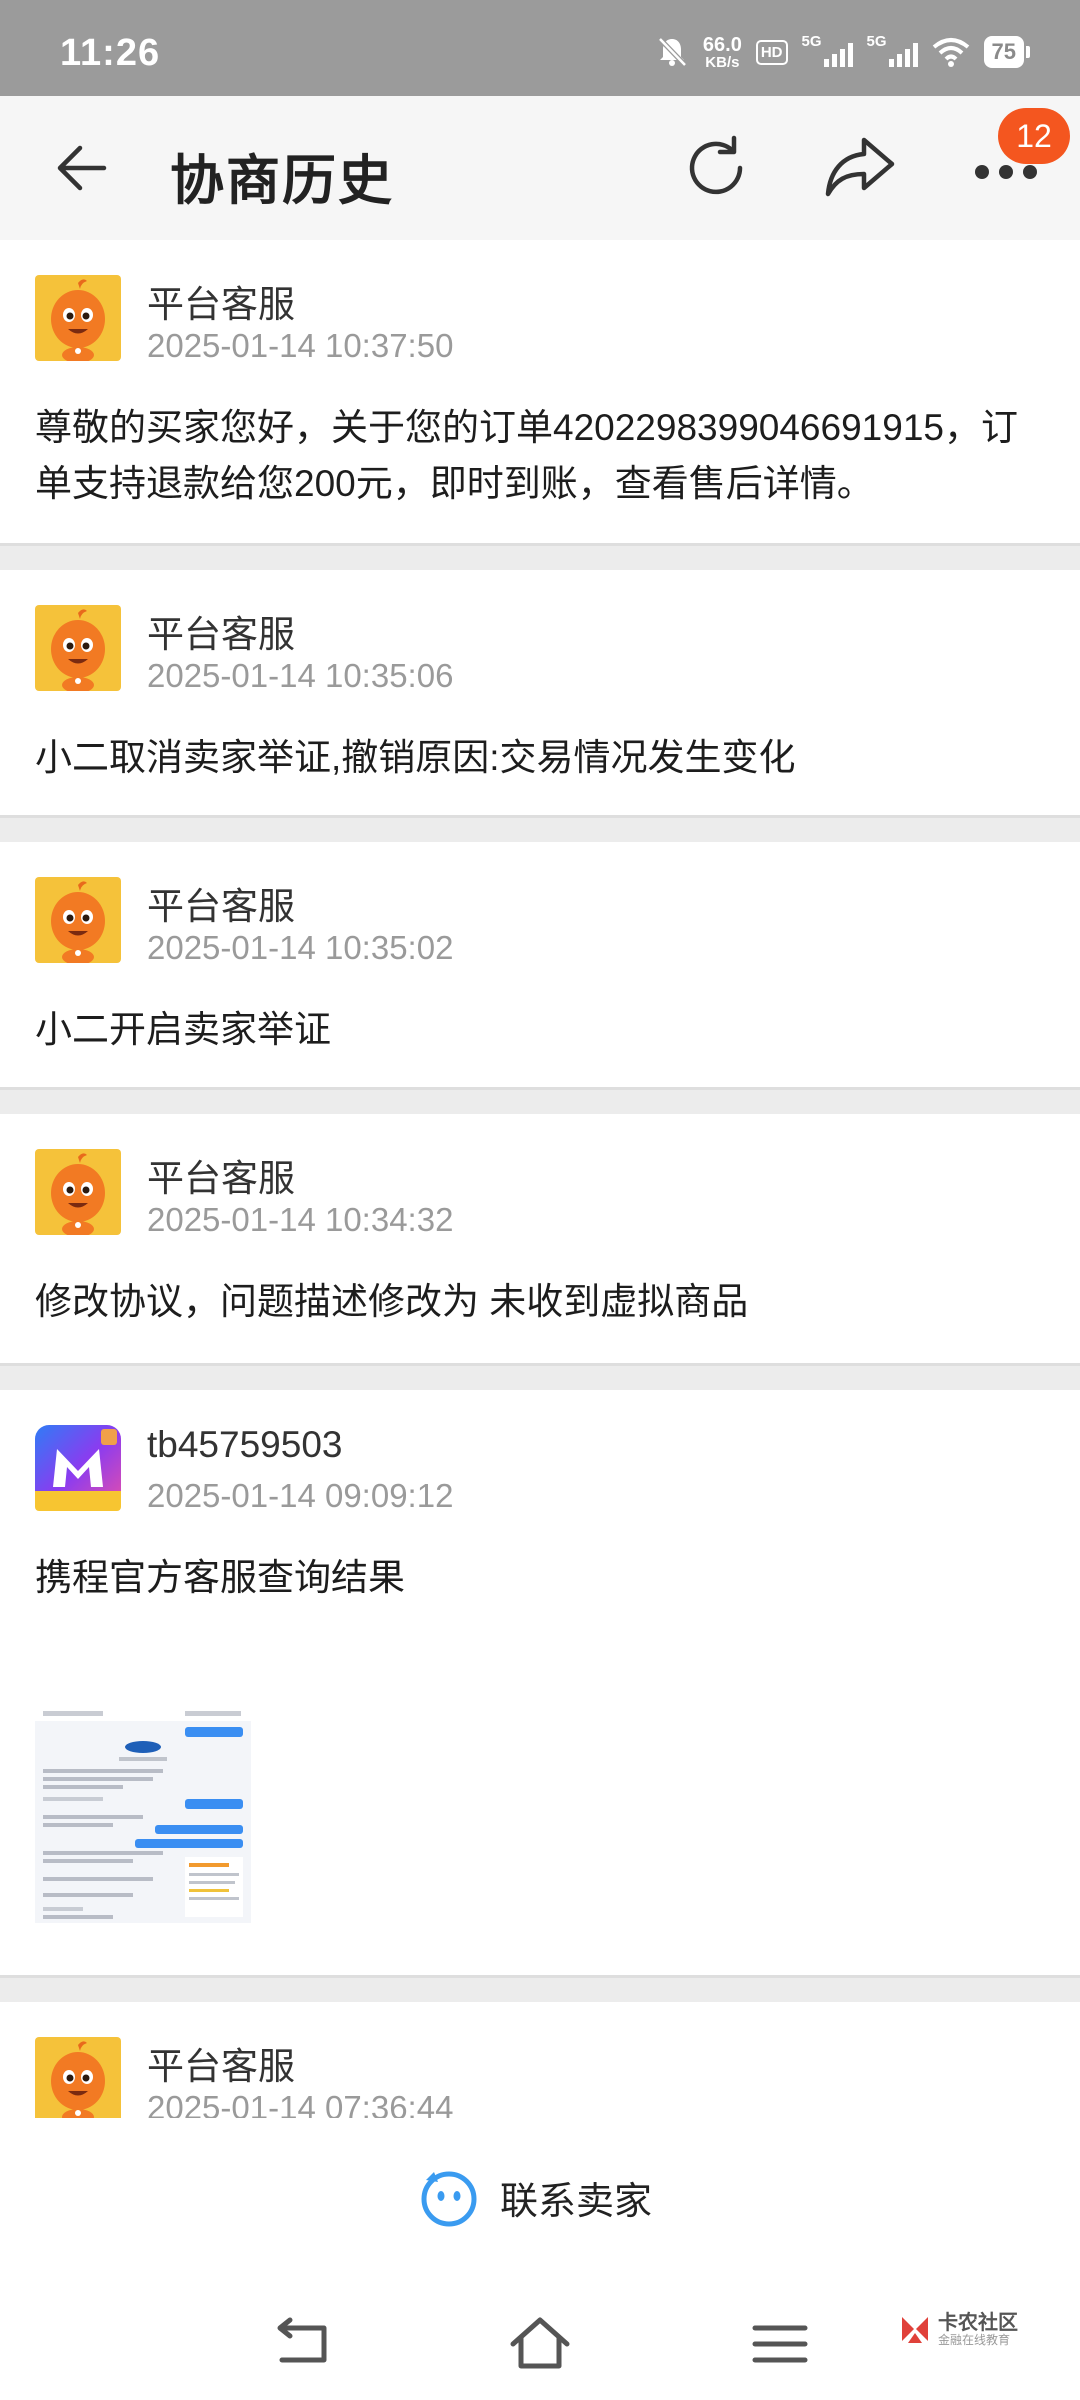  I want to click on bottom-action-bar: 联系卖家, so click(540, 2201).